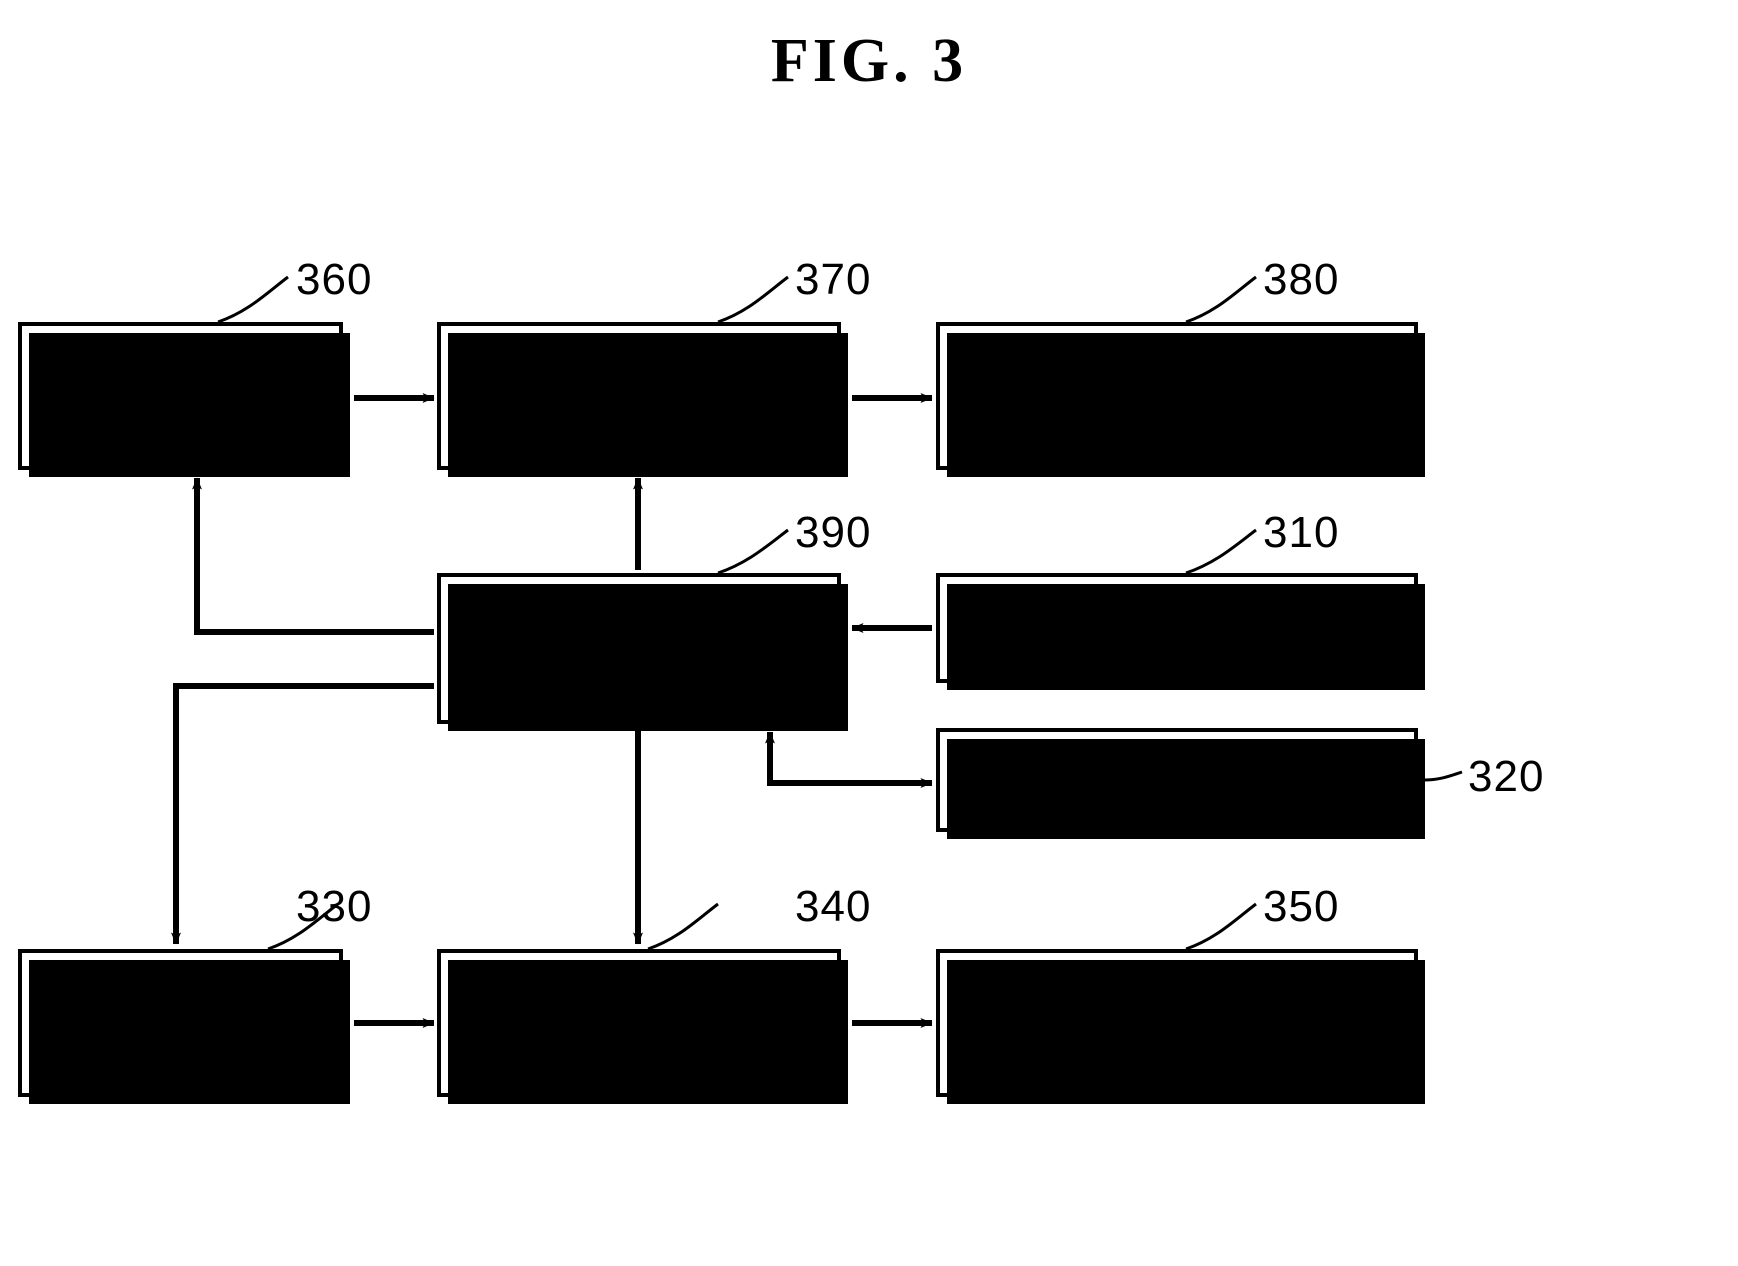 The width and height of the screenshot is (1738, 1266). I want to click on reference-numeral-390: 390, so click(833, 532).